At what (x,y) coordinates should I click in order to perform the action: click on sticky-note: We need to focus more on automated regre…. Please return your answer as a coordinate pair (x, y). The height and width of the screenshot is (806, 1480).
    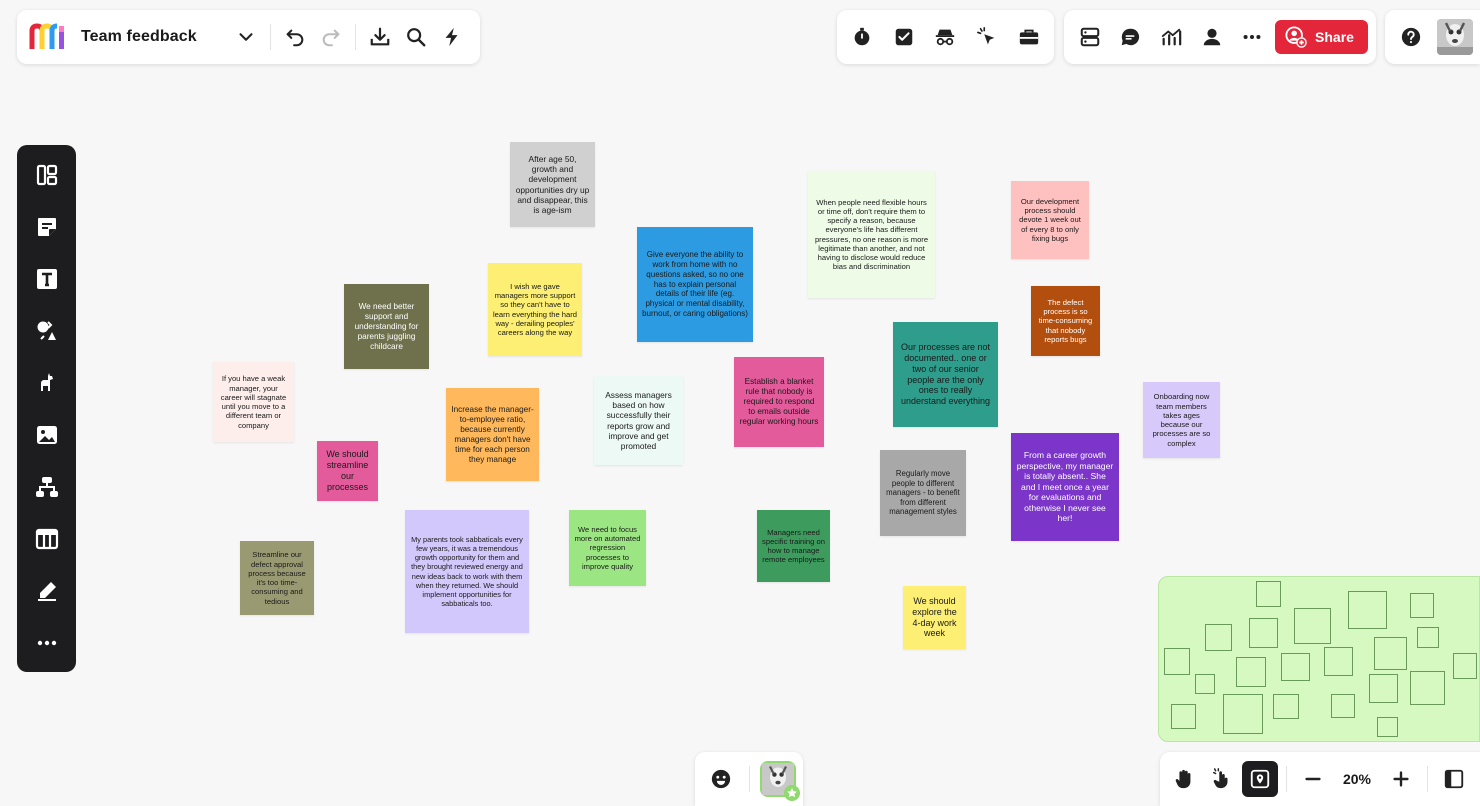
    Looking at the image, I should click on (607, 548).